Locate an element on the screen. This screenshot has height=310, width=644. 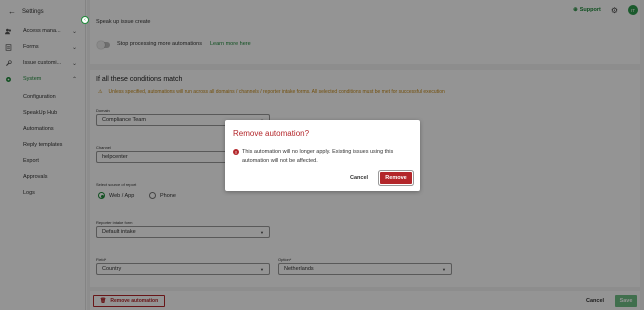
error-icon: ! is located at coordinates (236, 152).